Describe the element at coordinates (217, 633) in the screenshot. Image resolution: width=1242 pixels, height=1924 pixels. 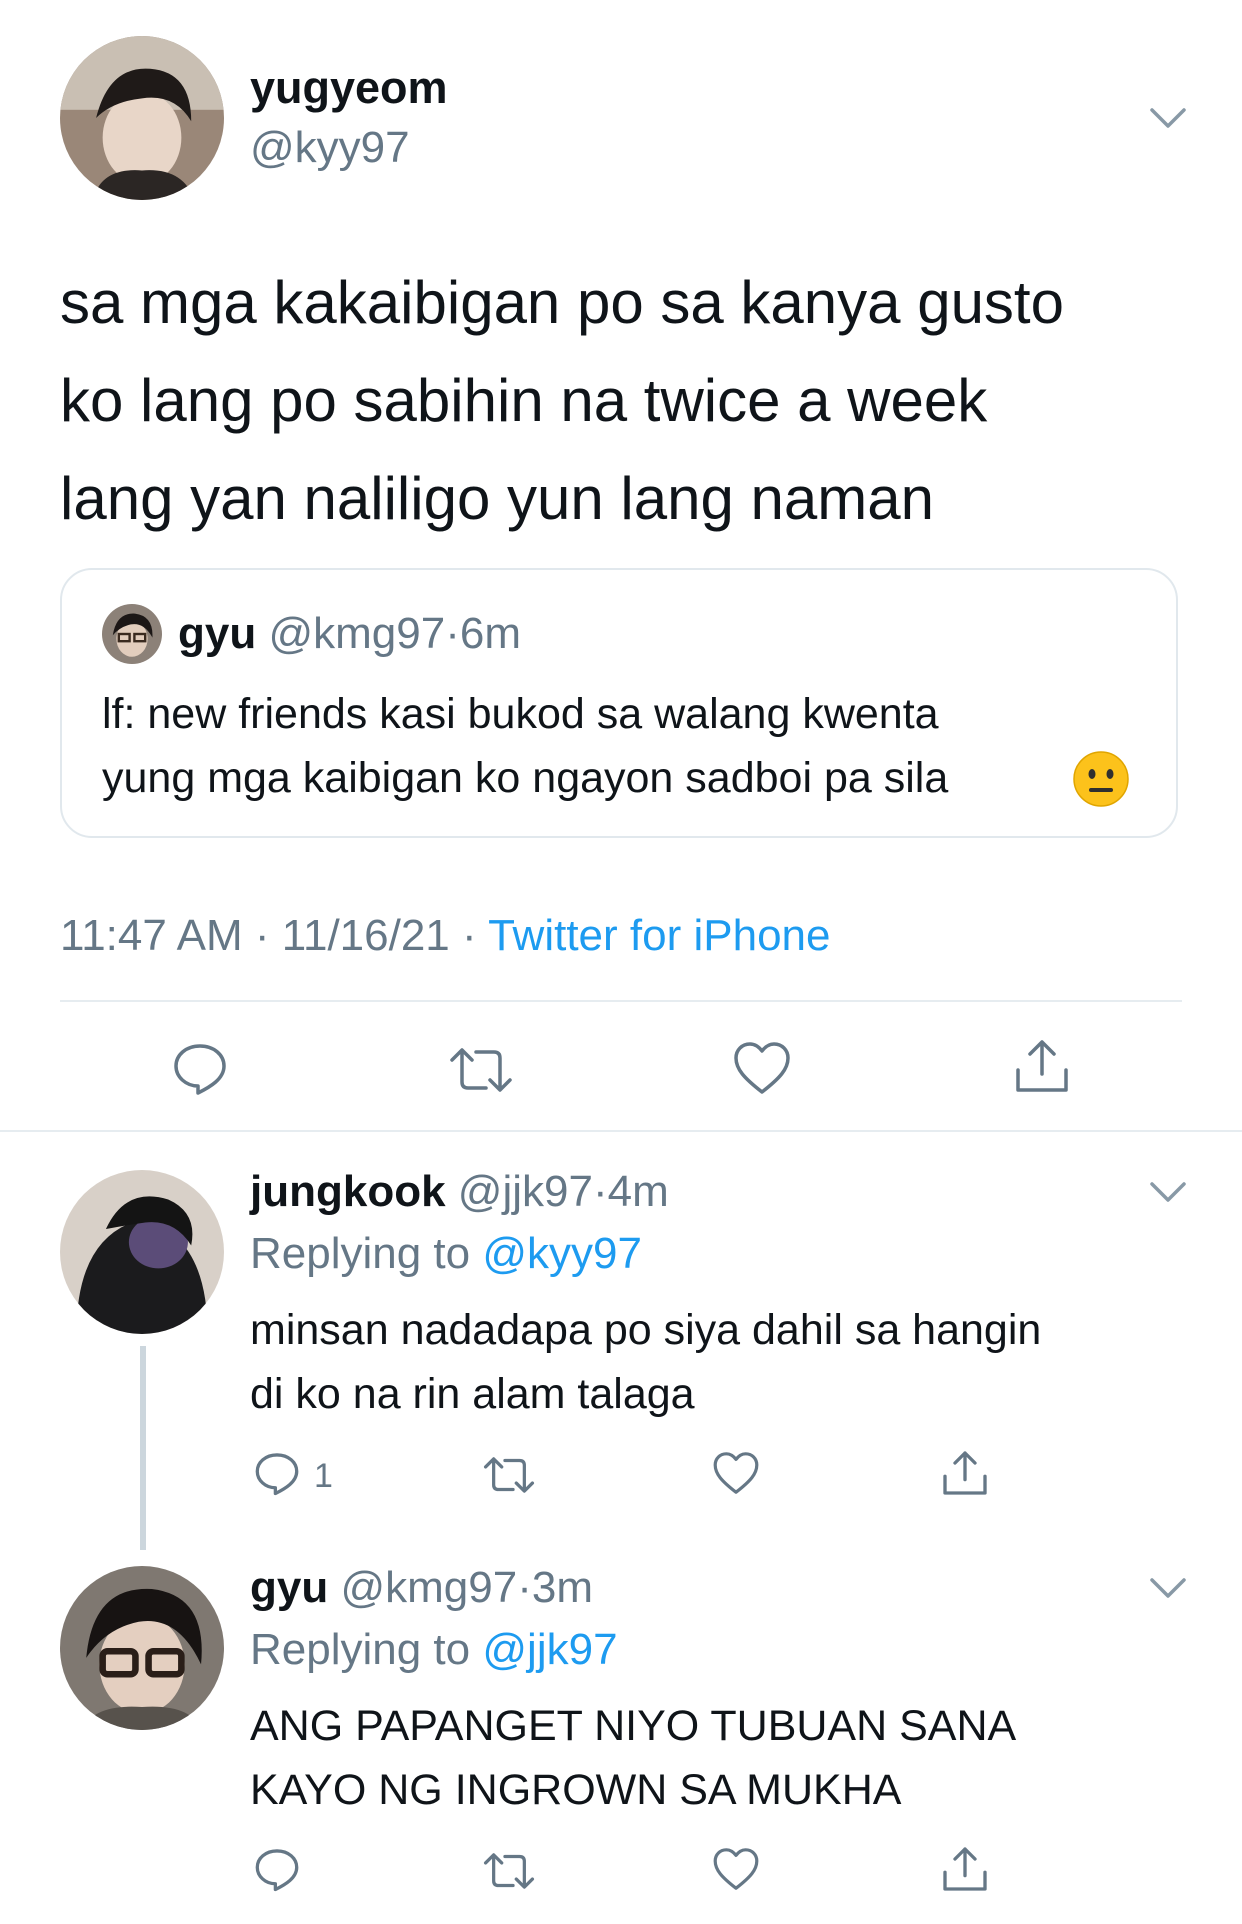
I see `quoted-display-name: gyu` at that location.